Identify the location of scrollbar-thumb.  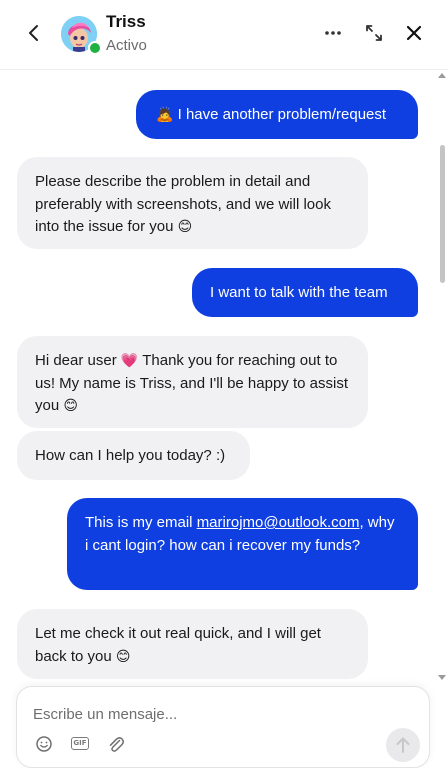
(442, 214).